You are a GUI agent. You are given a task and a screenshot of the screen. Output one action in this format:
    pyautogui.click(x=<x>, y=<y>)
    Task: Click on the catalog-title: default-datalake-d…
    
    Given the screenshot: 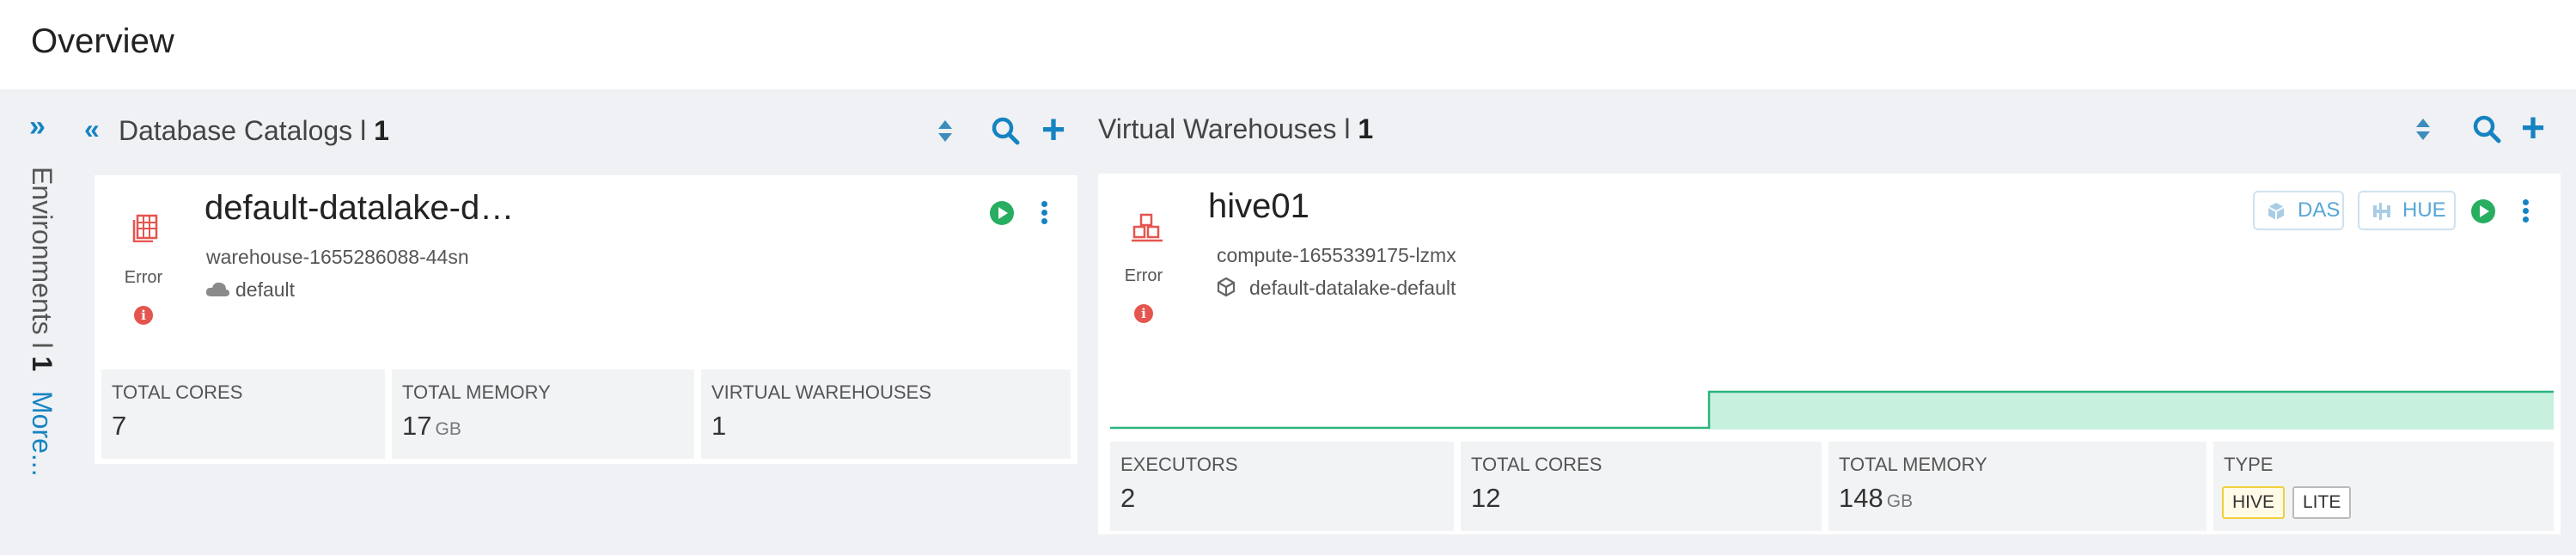 What is the action you would take?
    pyautogui.click(x=359, y=209)
    